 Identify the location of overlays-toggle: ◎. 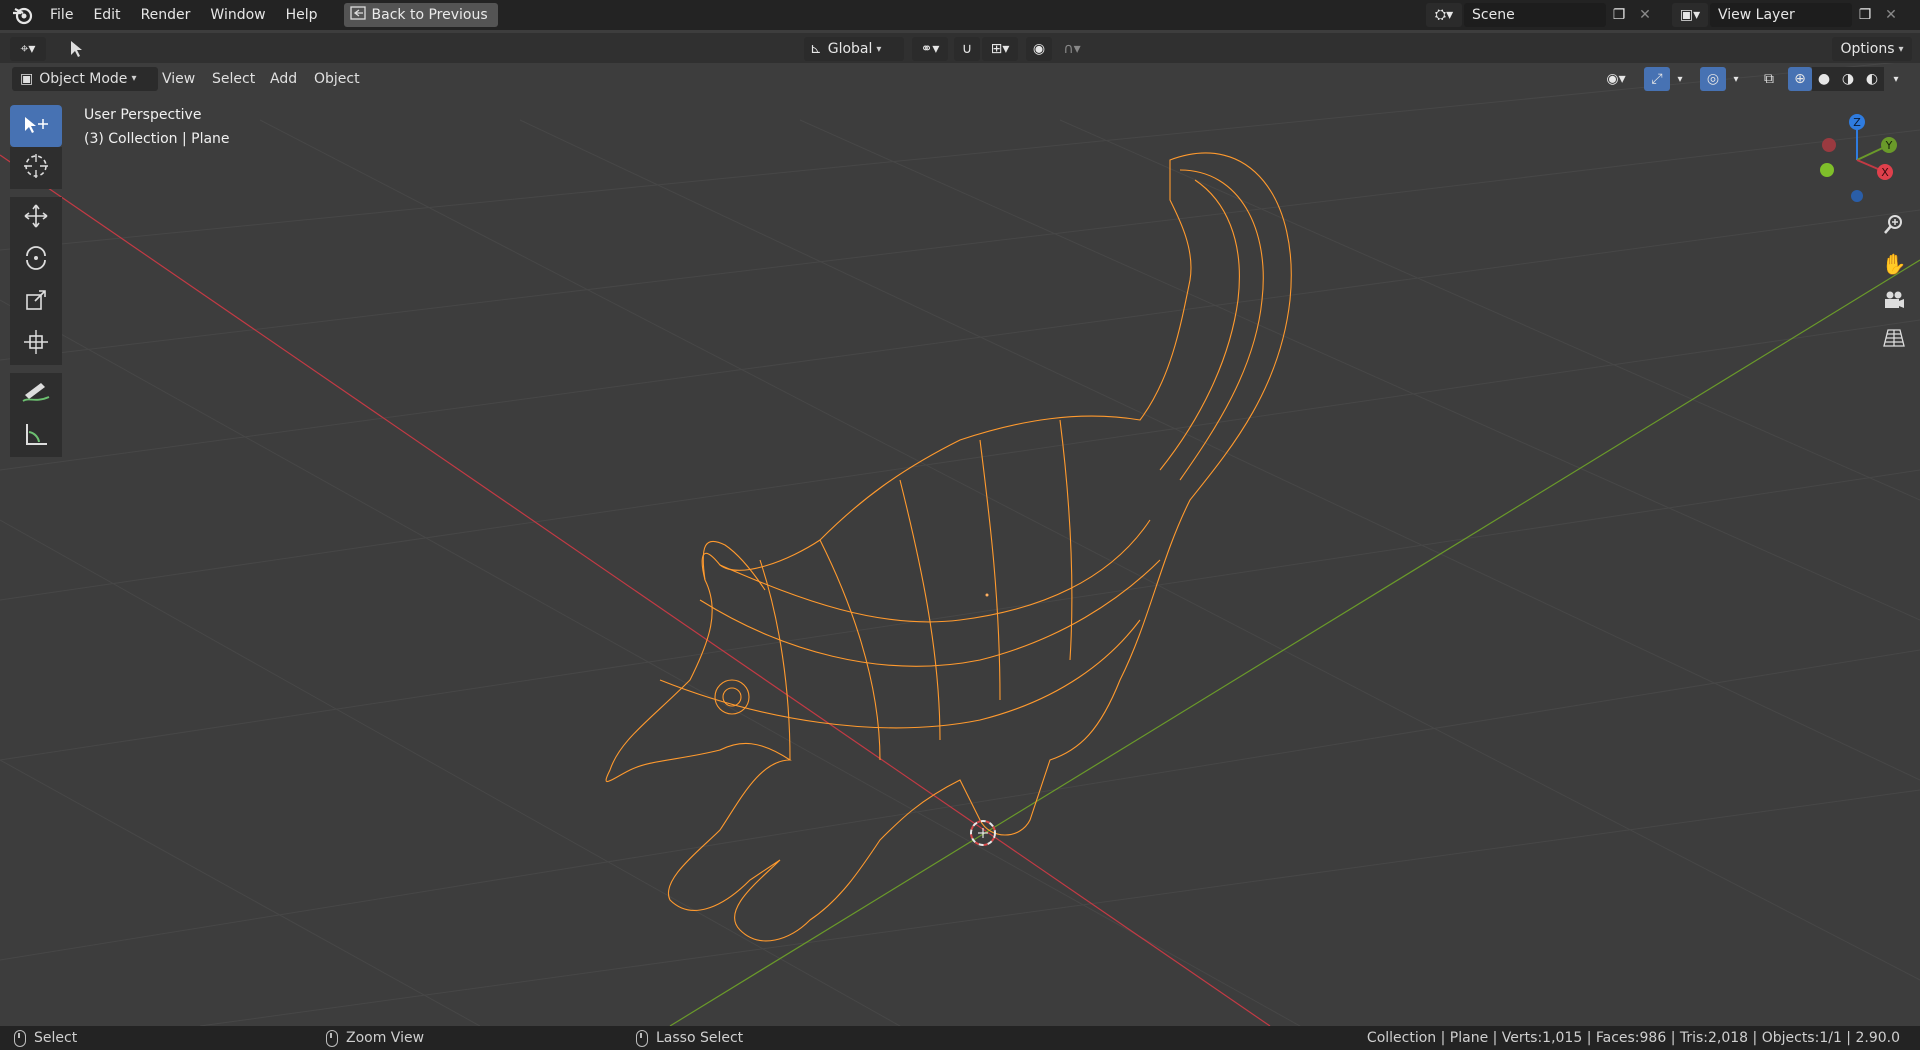
(1713, 79).